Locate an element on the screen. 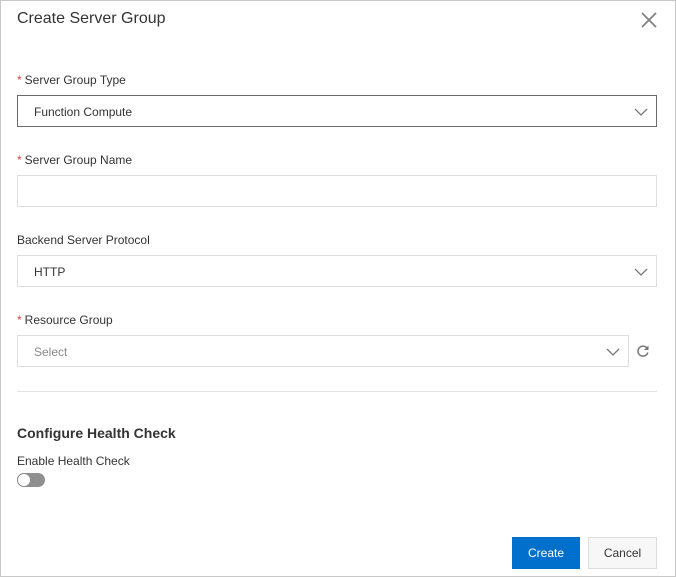  label-text: Server Group Type is located at coordinates (75, 80).